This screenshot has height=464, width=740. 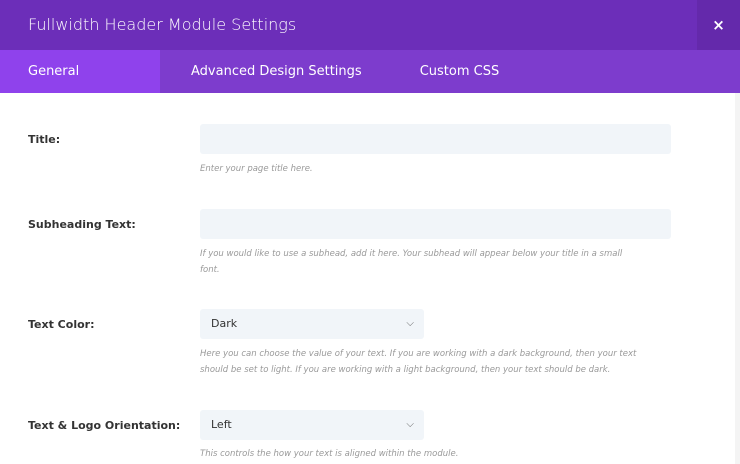 What do you see at coordinates (224, 323) in the screenshot?
I see `text-color-value: Dark` at bounding box center [224, 323].